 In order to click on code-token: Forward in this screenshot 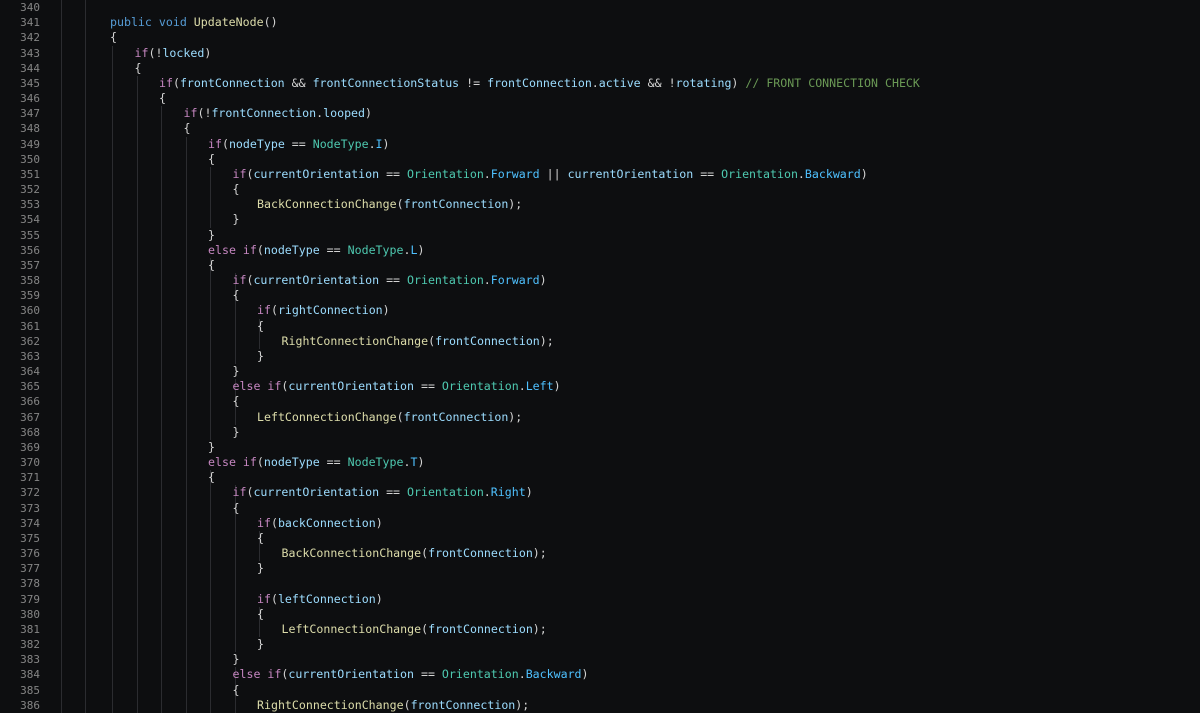, I will do `click(515, 173)`.